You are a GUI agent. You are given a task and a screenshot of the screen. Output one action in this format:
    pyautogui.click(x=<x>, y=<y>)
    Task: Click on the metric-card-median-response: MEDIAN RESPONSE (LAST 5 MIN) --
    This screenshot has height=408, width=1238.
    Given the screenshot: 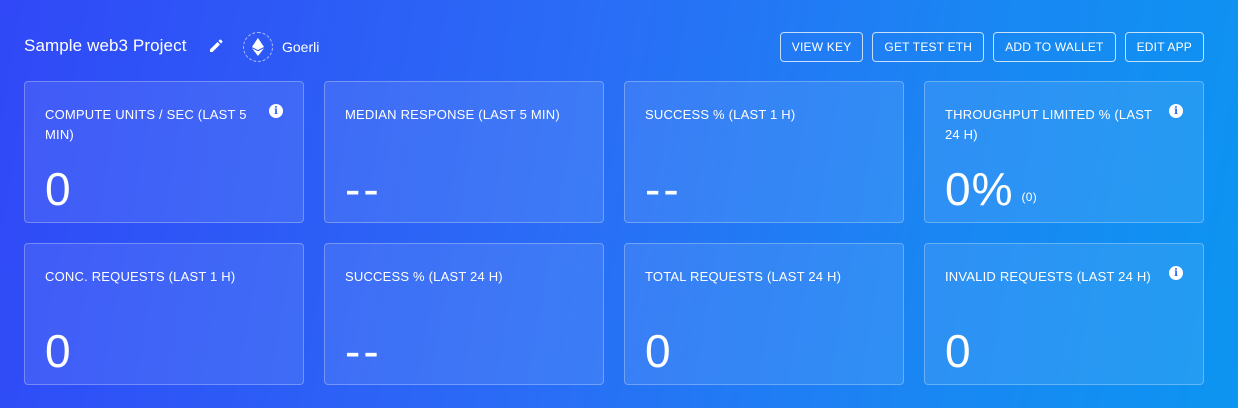 What is the action you would take?
    pyautogui.click(x=464, y=152)
    